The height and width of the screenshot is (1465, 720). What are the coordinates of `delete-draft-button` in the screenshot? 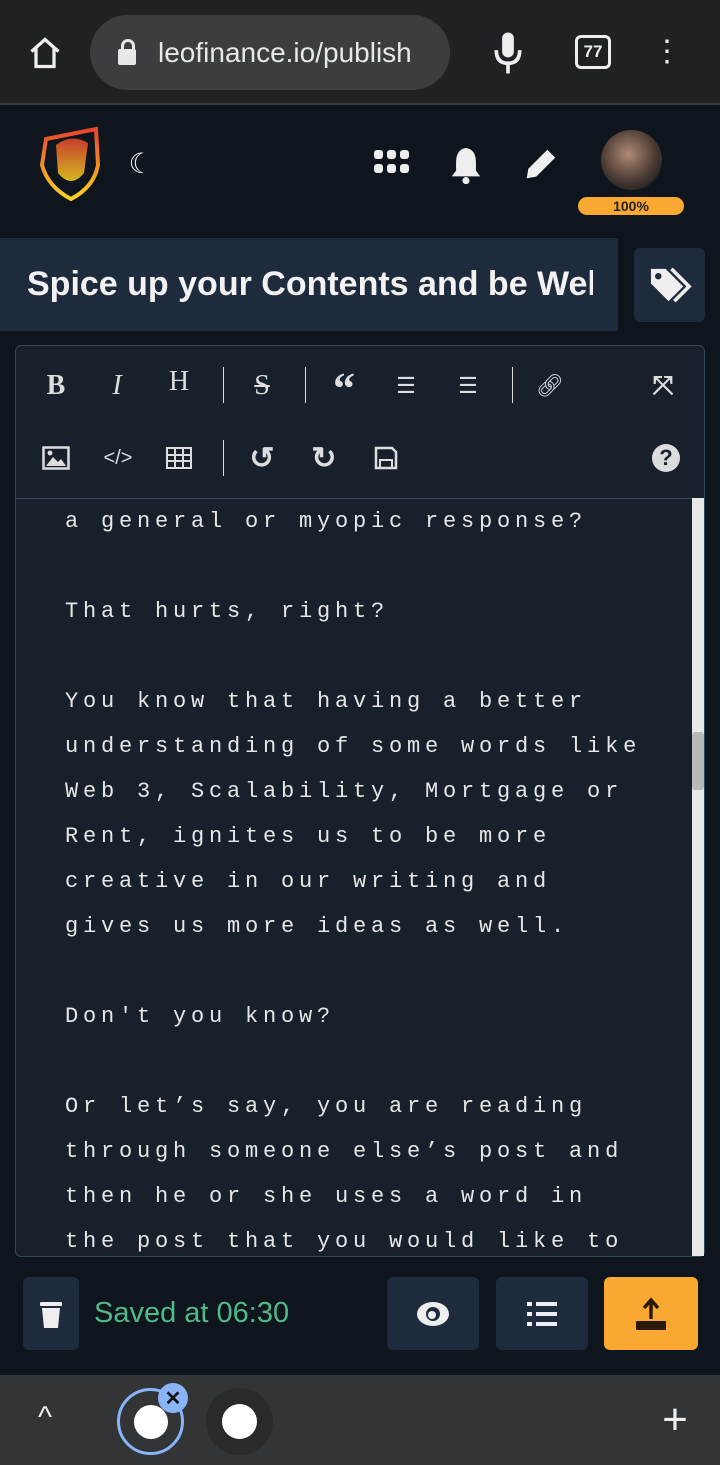 It's located at (51, 1313).